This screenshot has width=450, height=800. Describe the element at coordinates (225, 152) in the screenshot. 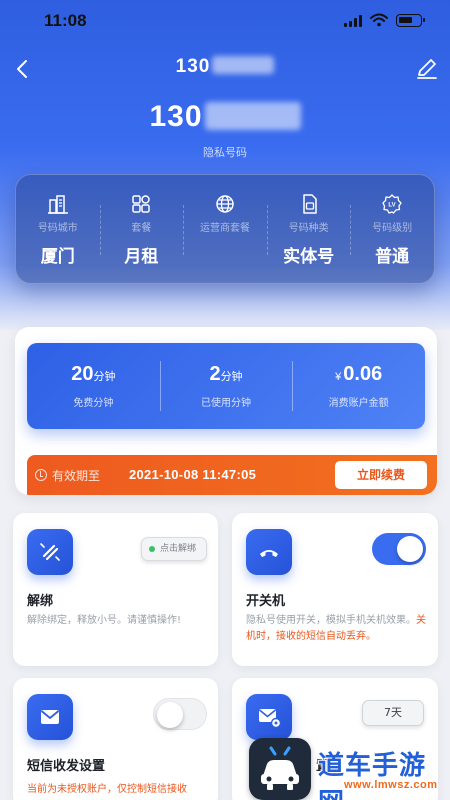

I see `number-caption: 隐私号码` at that location.